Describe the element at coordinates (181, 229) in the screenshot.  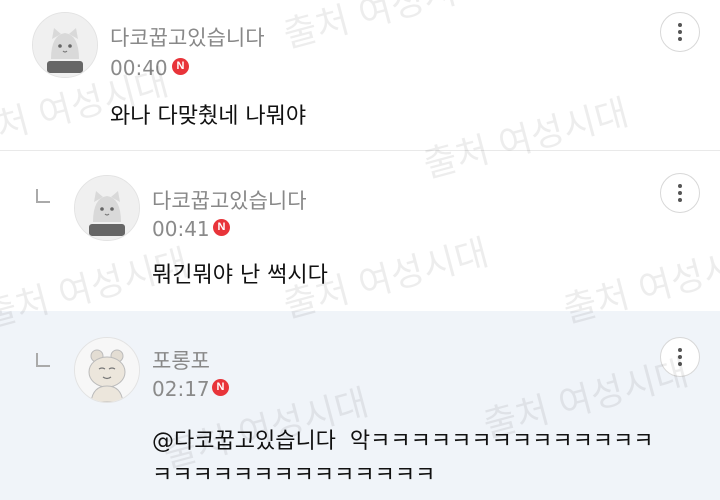
I see `comment-time: 00:41` at that location.